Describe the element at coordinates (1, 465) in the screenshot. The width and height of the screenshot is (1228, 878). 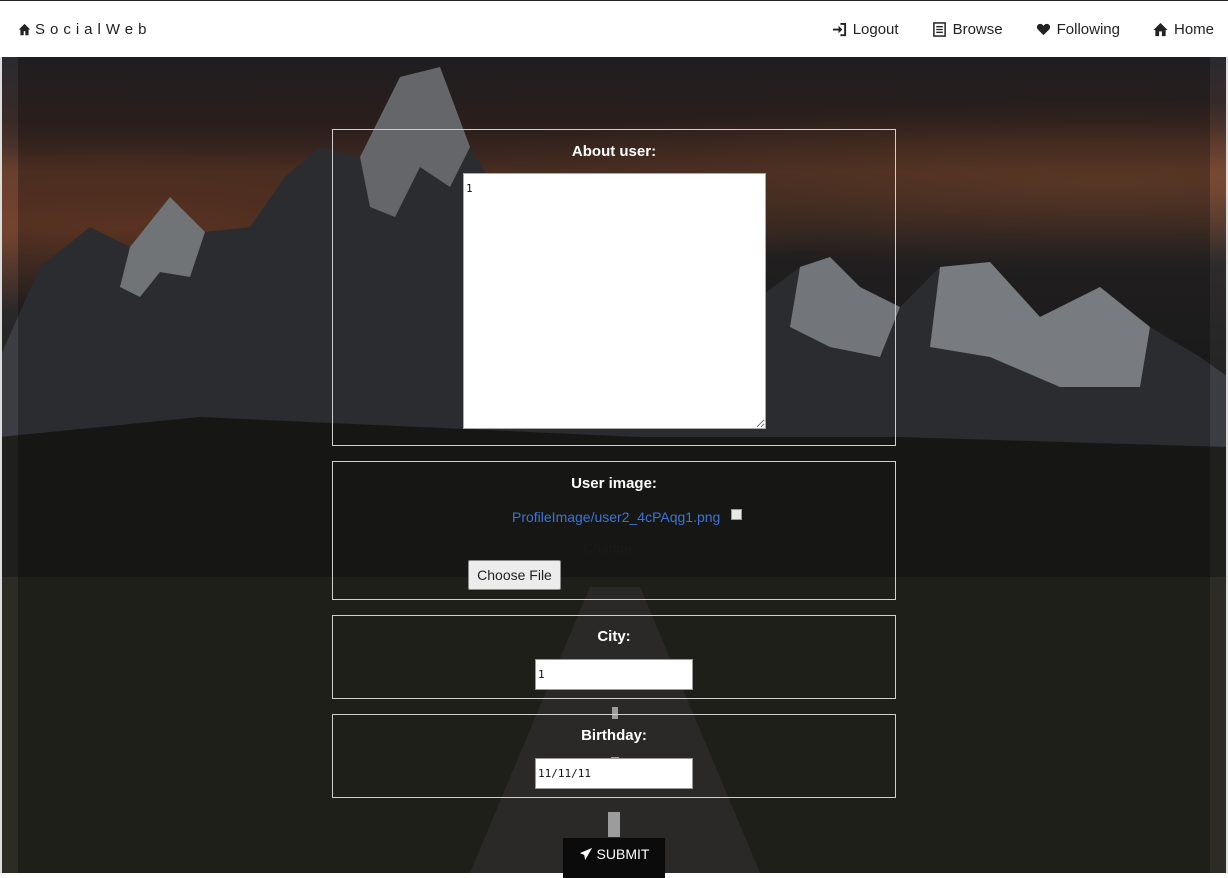
I see `left-border` at that location.